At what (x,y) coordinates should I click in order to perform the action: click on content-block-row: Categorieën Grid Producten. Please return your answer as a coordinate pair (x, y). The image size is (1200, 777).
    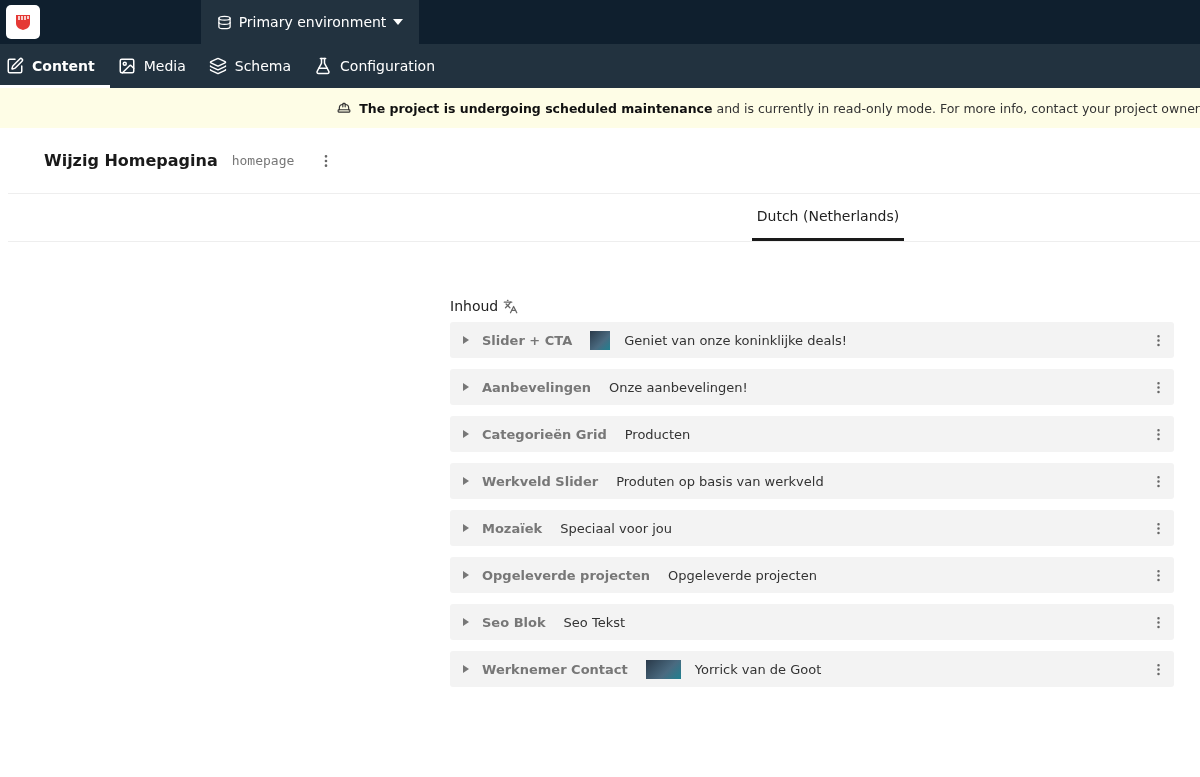
    Looking at the image, I should click on (812, 434).